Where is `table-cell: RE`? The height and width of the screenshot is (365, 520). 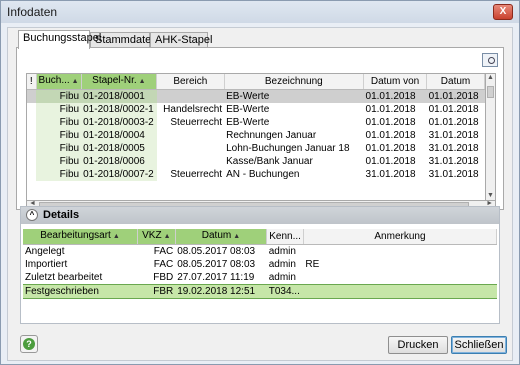 table-cell: RE is located at coordinates (312, 264).